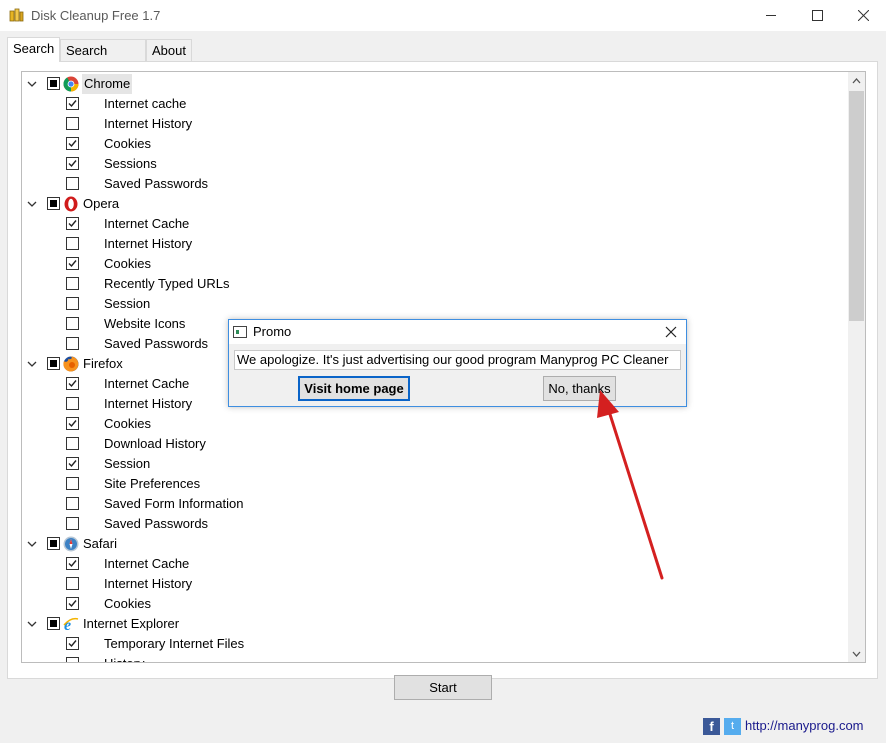 Image resolution: width=886 pixels, height=743 pixels. Describe the element at coordinates (856, 367) in the screenshot. I see `vertical-scrollbar` at that location.